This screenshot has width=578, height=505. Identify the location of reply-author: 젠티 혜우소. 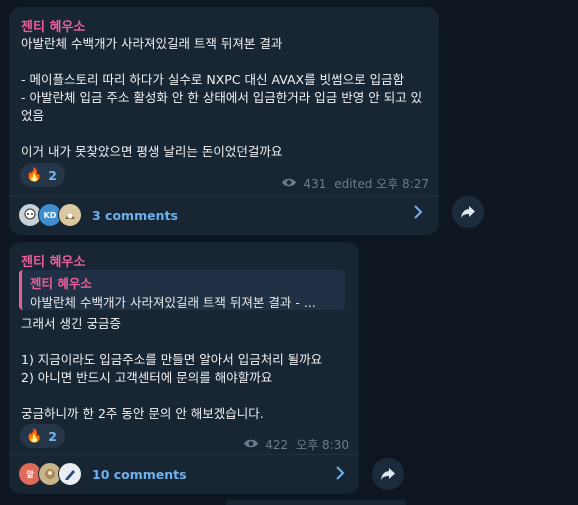
(61, 283).